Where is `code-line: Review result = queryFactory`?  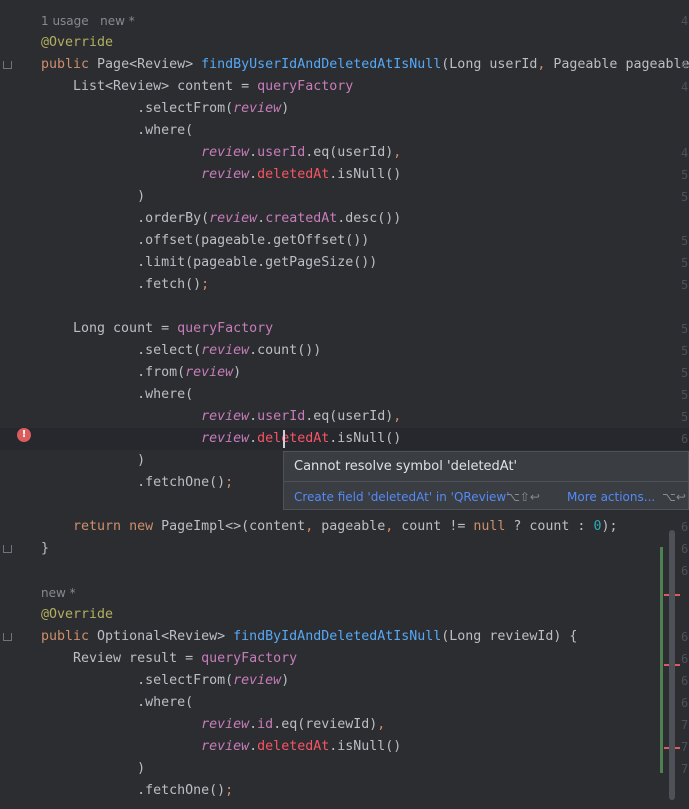 code-line: Review result = queryFactory is located at coordinates (344, 659).